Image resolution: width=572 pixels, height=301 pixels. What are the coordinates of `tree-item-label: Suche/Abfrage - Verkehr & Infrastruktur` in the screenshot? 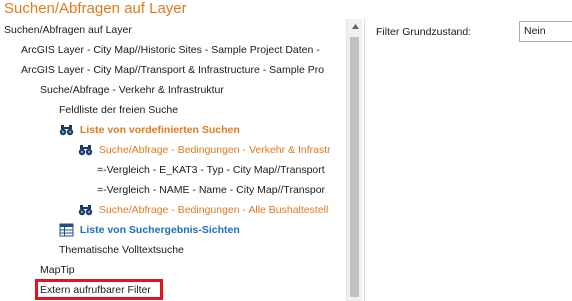 It's located at (132, 90).